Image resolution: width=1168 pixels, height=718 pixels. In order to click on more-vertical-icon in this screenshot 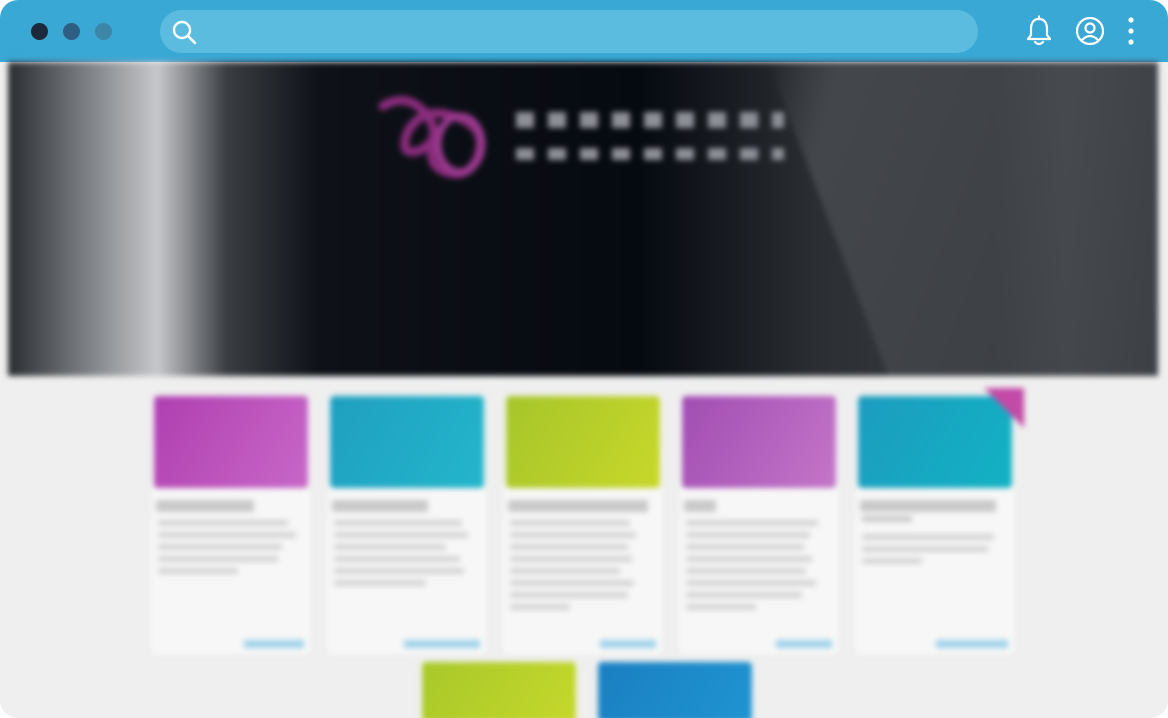, I will do `click(1131, 31)`.